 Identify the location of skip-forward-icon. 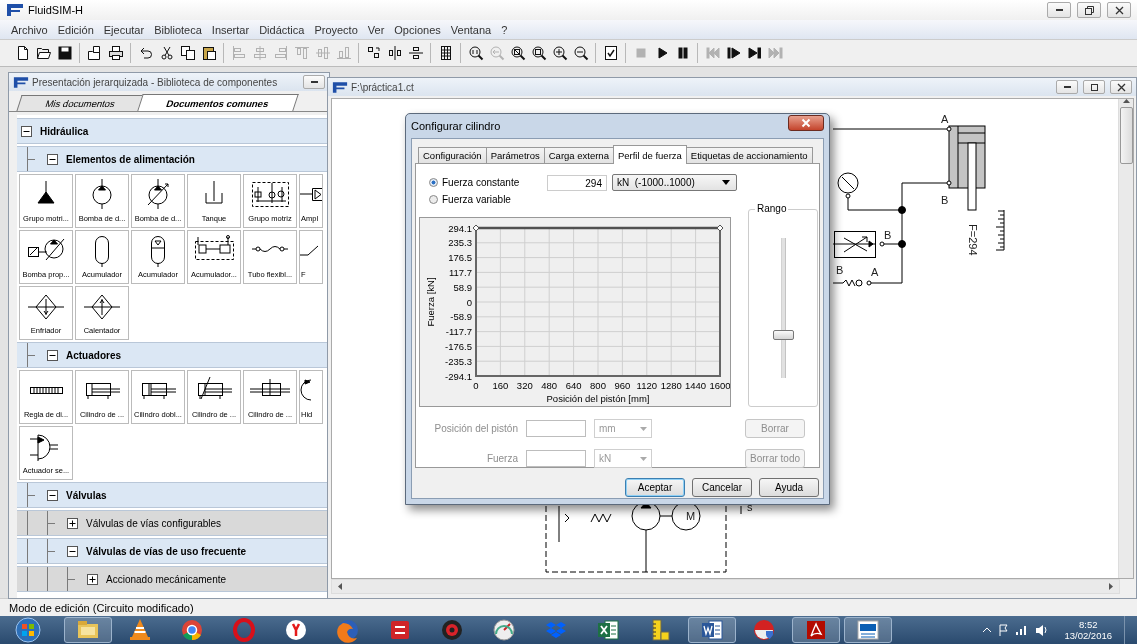
(754, 53).